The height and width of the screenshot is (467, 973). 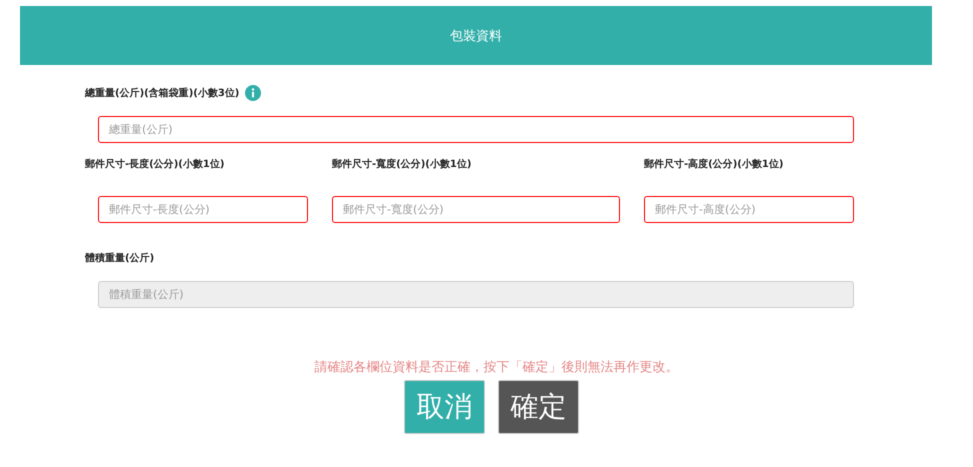 What do you see at coordinates (402, 164) in the screenshot?
I see `field-label: 郵件尺寸-寬度(公分)(小數1位)` at bounding box center [402, 164].